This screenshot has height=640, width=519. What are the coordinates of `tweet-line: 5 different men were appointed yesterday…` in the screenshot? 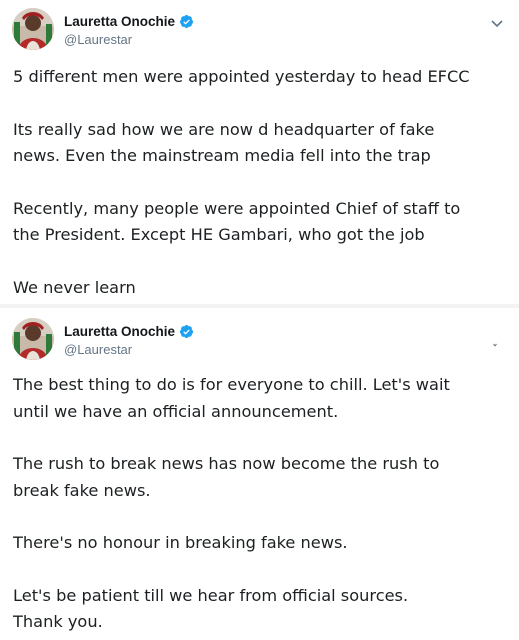 It's located at (241, 76).